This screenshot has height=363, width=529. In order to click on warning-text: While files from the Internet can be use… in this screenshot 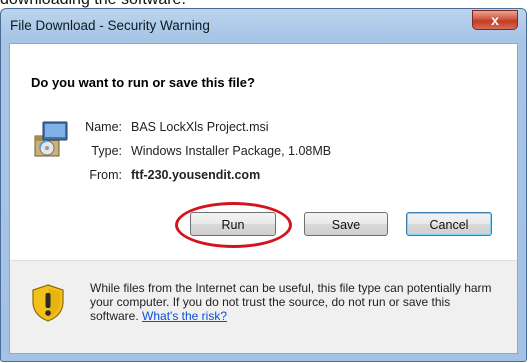, I will do `click(295, 302)`.